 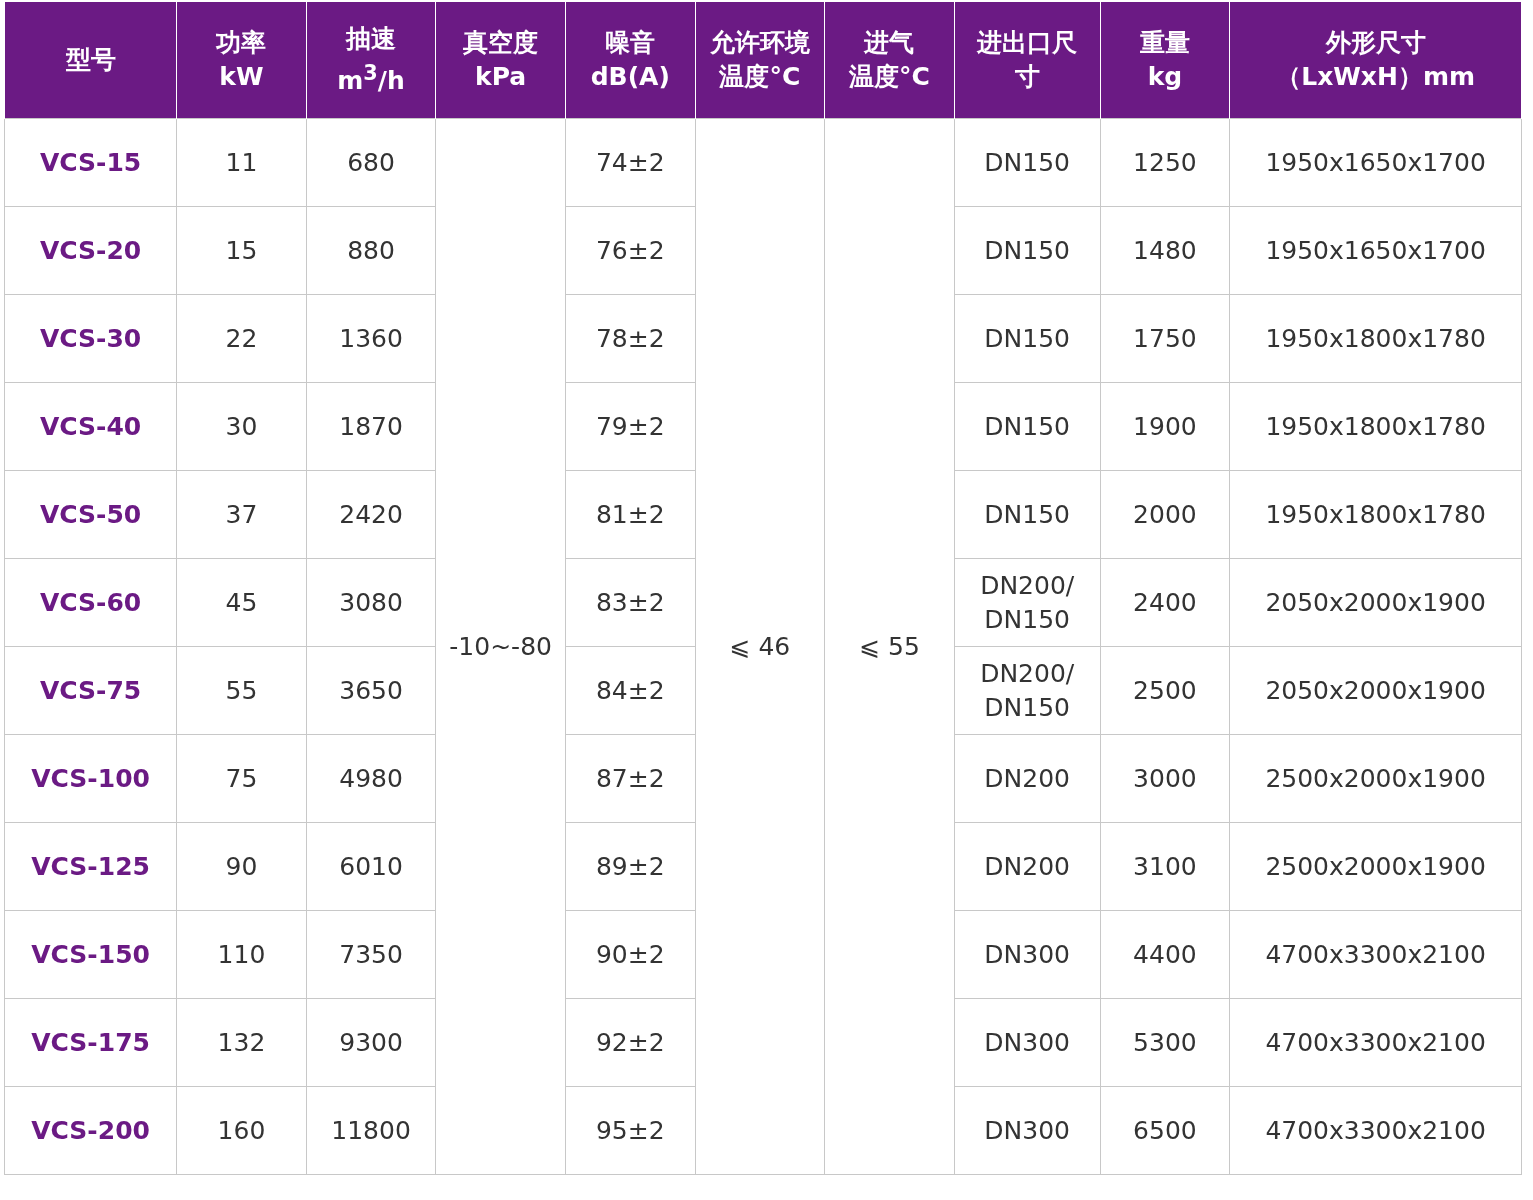 What do you see at coordinates (1165, 77) in the screenshot?
I see `column-header-line: kg` at bounding box center [1165, 77].